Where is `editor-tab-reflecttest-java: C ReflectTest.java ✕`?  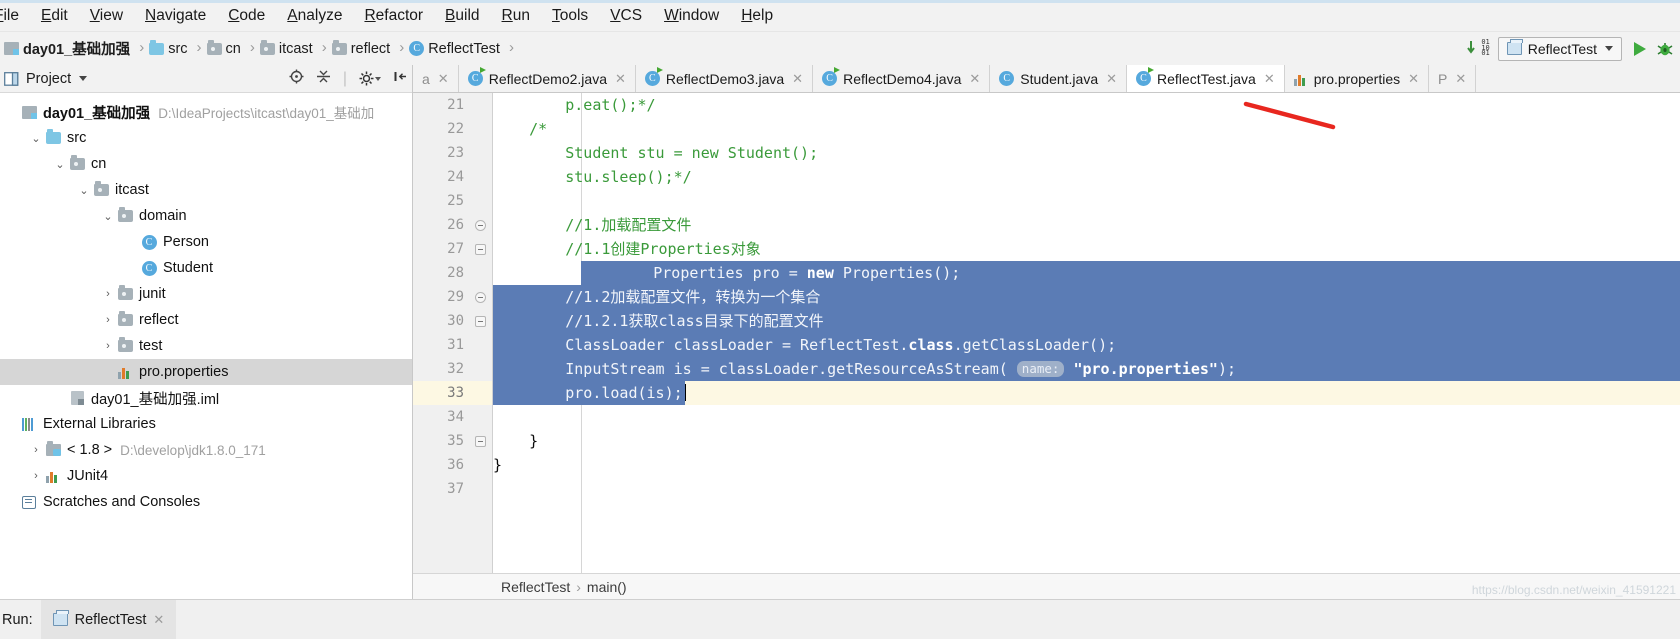 editor-tab-reflecttest-java: C ReflectTest.java ✕ is located at coordinates (1206, 78).